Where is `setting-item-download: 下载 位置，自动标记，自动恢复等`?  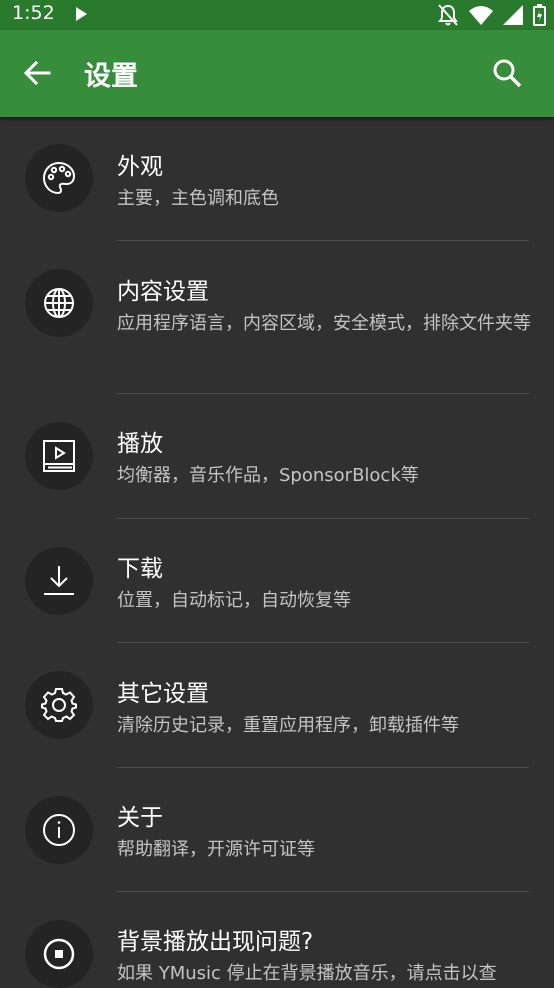 setting-item-download: 下载 位置，自动标记，自动恢复等 is located at coordinates (277, 581).